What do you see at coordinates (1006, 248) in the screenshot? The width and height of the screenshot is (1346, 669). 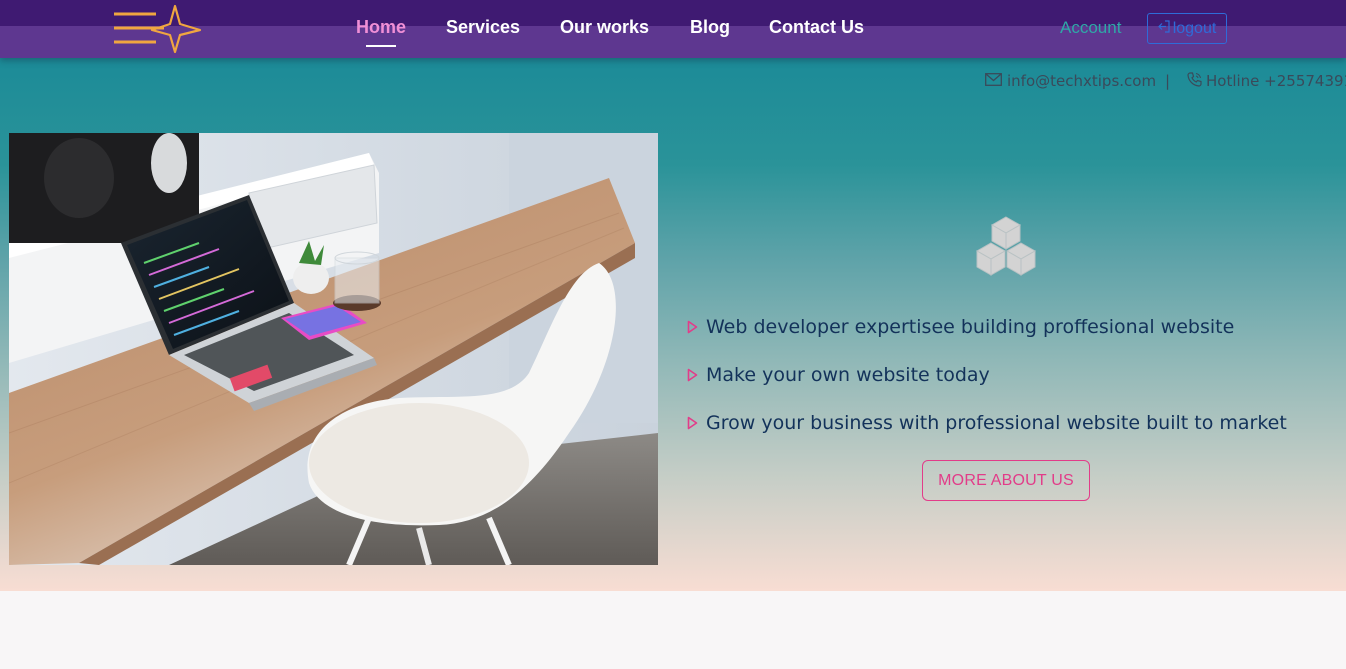 I see `cubes-icon` at bounding box center [1006, 248].